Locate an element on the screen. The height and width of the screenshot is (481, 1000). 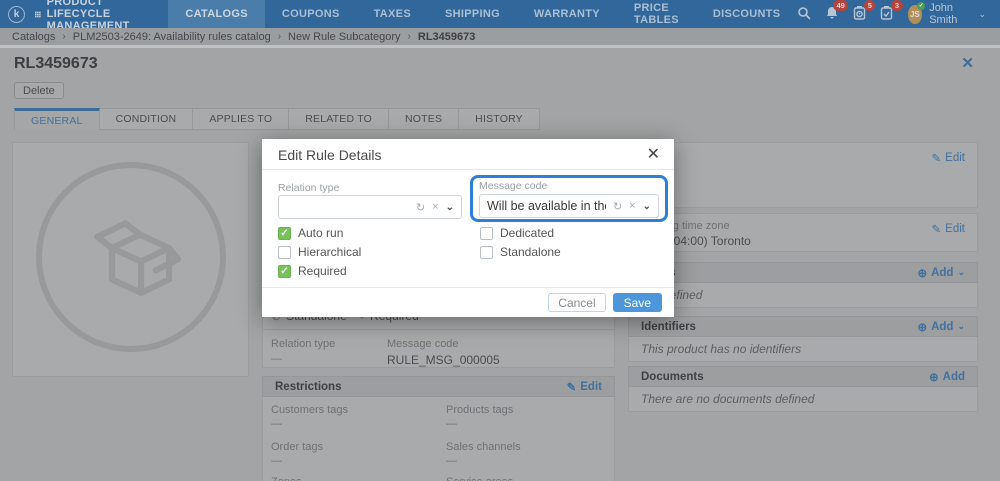
hierarchical-checkbox is located at coordinates (284, 252).